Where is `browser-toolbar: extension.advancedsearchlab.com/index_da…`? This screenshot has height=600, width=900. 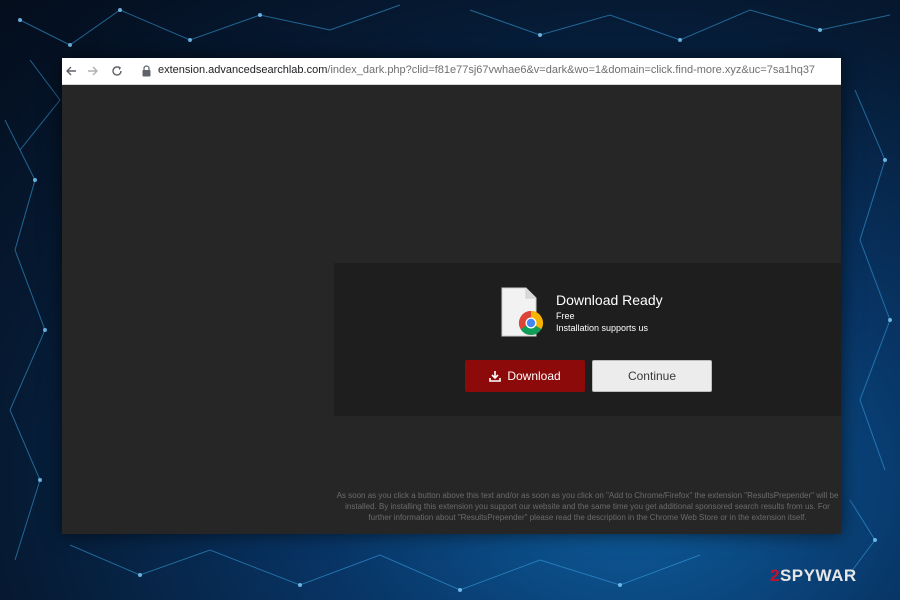
browser-toolbar: extension.advancedsearchlab.com/index_da… is located at coordinates (451, 71).